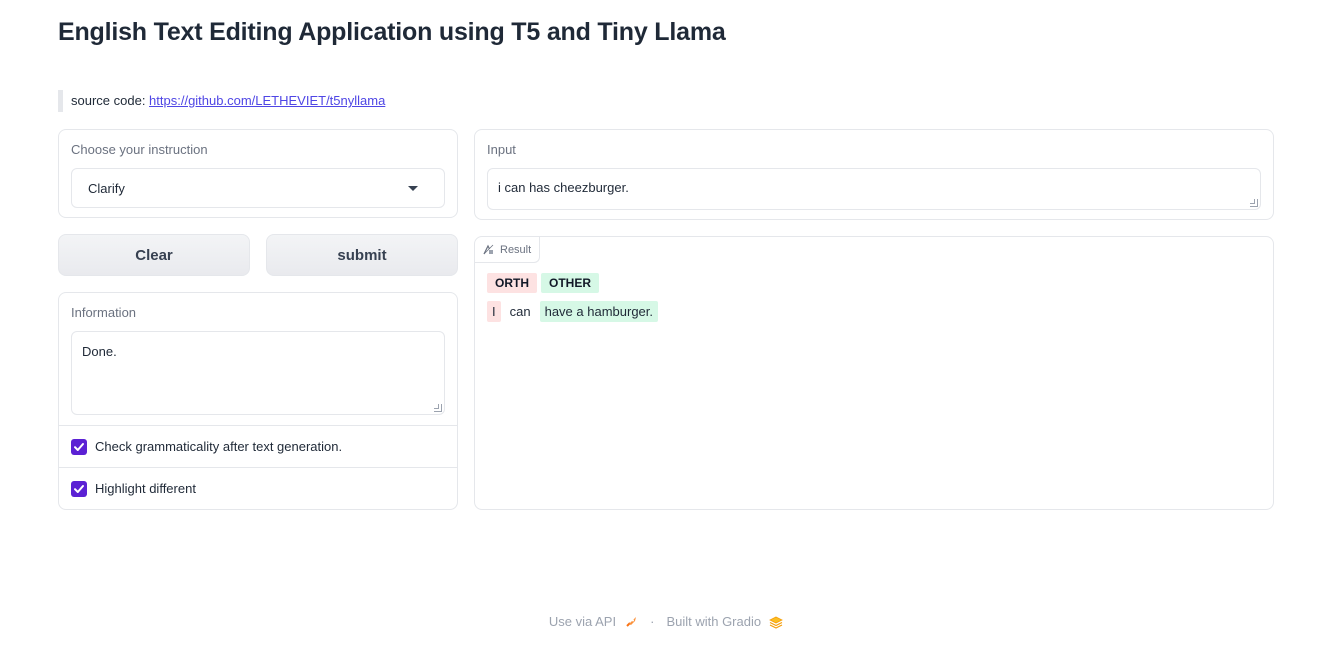  Describe the element at coordinates (154, 255) in the screenshot. I see `clear-button: Clear` at that location.